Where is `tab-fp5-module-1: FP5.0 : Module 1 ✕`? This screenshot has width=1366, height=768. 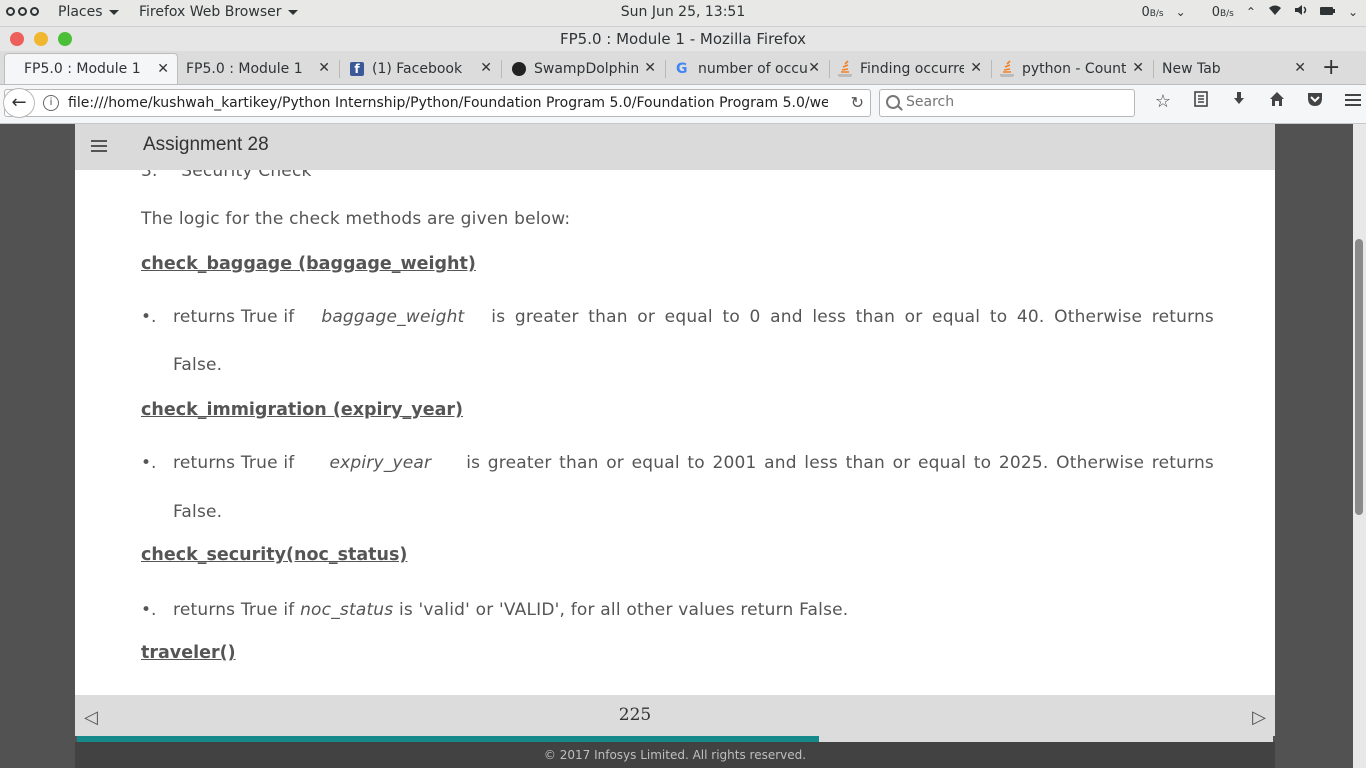 tab-fp5-module-1: FP5.0 : Module 1 ✕ is located at coordinates (91, 68).